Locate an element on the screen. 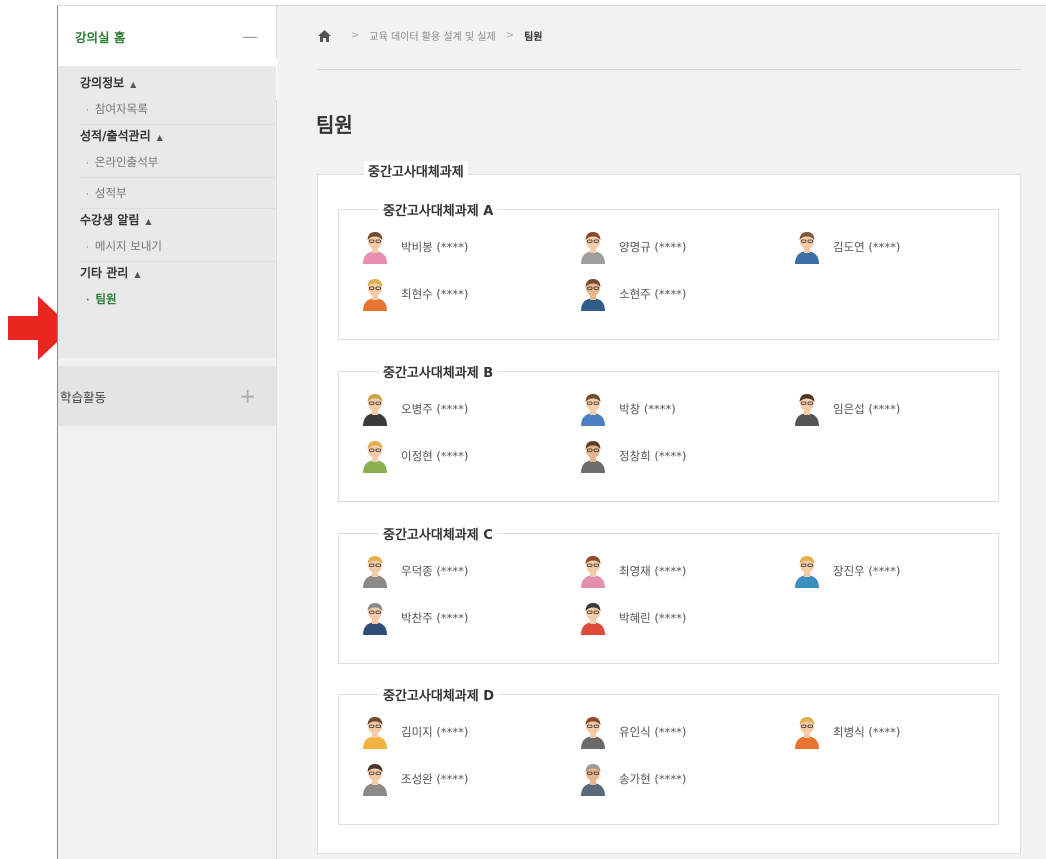  team-member: 우덕종 (****) is located at coordinates (414, 571).